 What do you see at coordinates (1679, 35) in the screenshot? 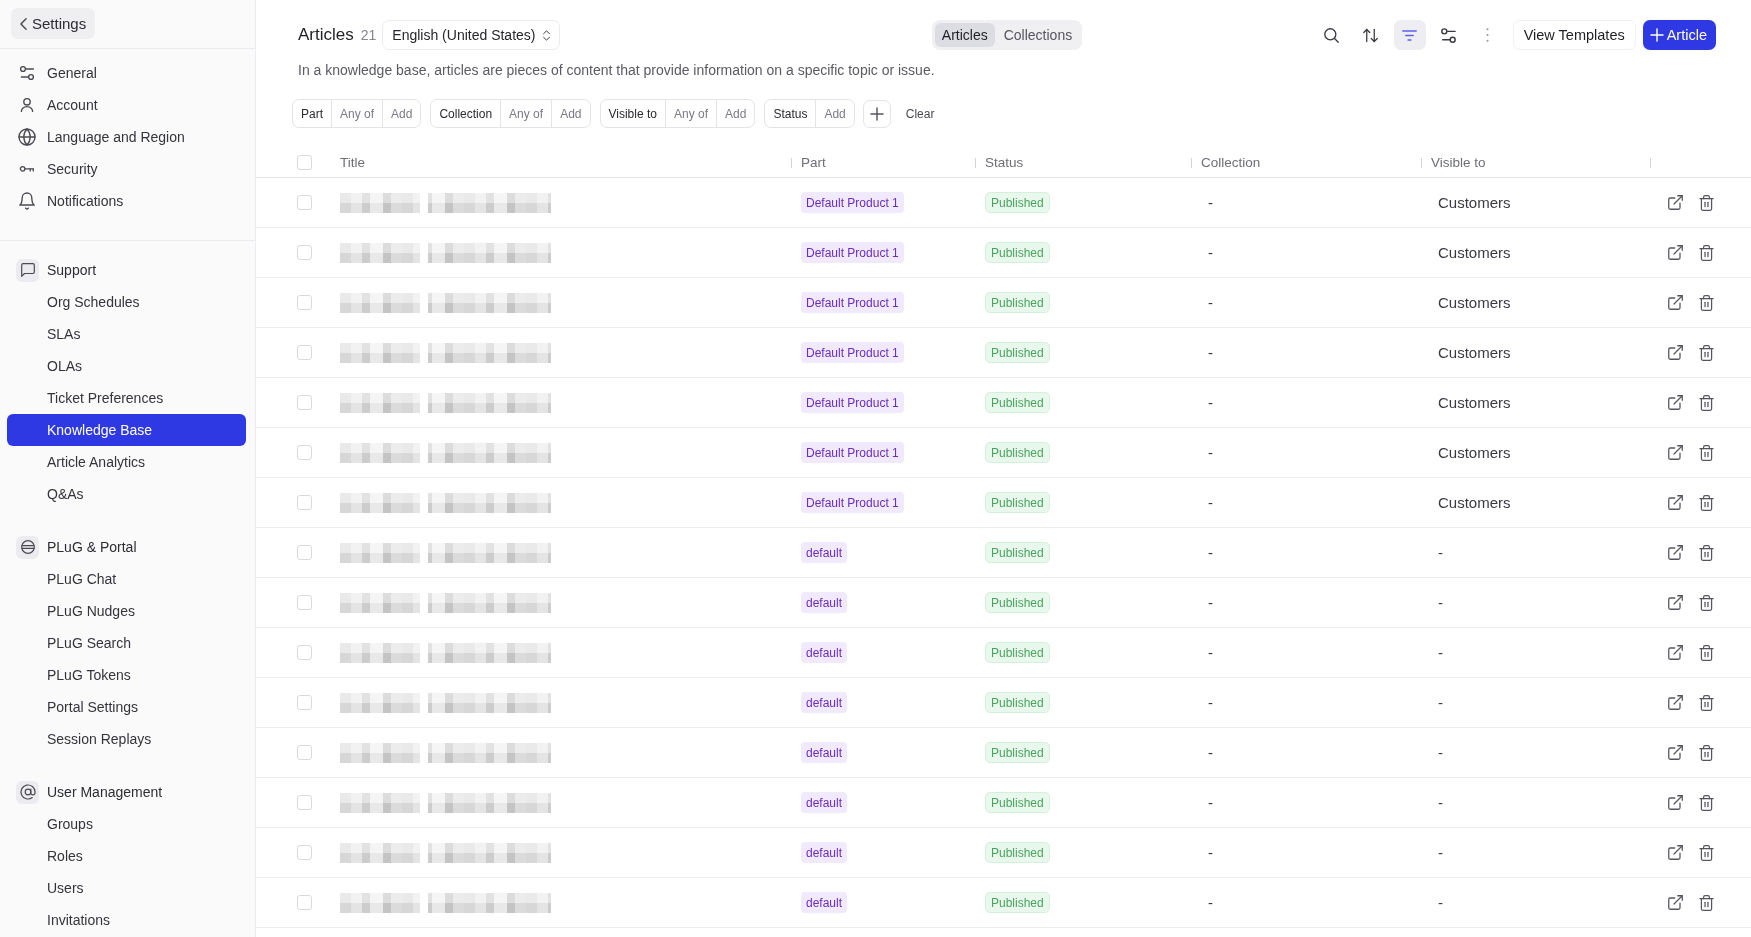
I see `new-article-button: Article` at bounding box center [1679, 35].